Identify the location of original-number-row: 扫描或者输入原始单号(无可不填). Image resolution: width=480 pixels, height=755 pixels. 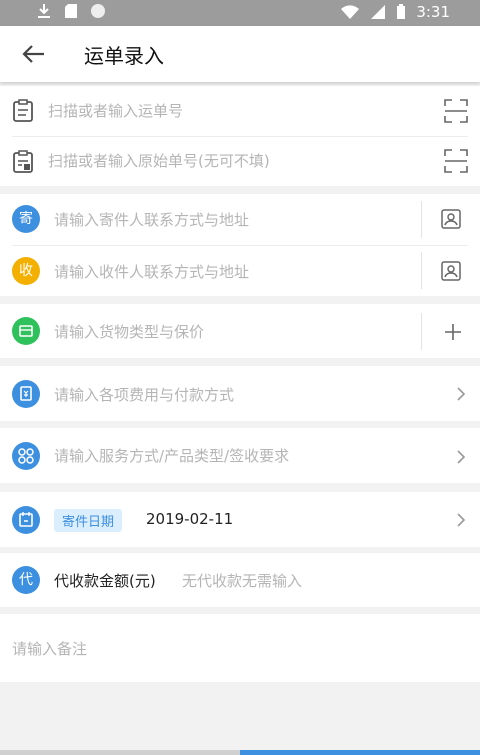
(240, 162).